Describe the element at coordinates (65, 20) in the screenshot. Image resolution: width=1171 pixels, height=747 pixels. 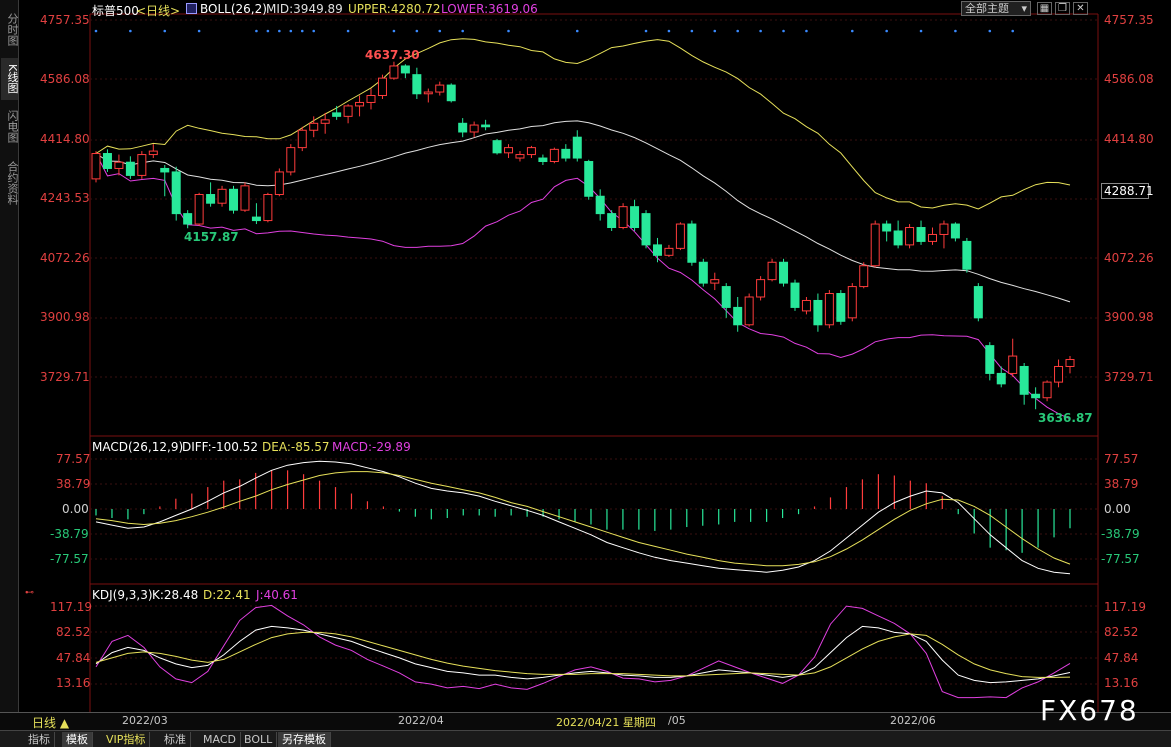
I see `price-tick: 4757.35` at that location.